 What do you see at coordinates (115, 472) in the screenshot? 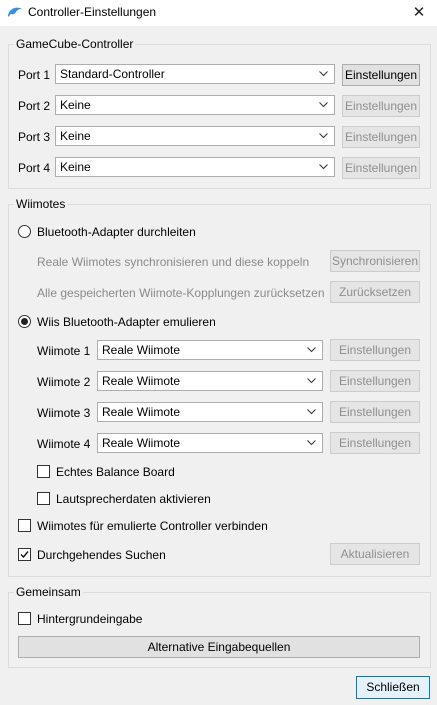
I see `balance-board-label: Echtes Balance Board` at bounding box center [115, 472].